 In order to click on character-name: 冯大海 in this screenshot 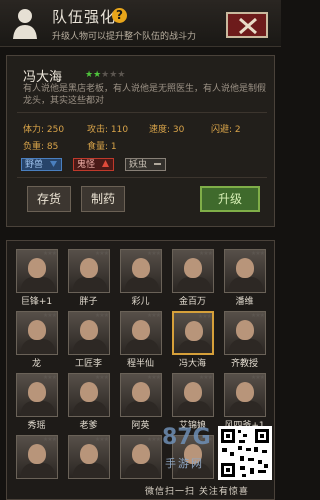, I will do `click(192, 364)`.